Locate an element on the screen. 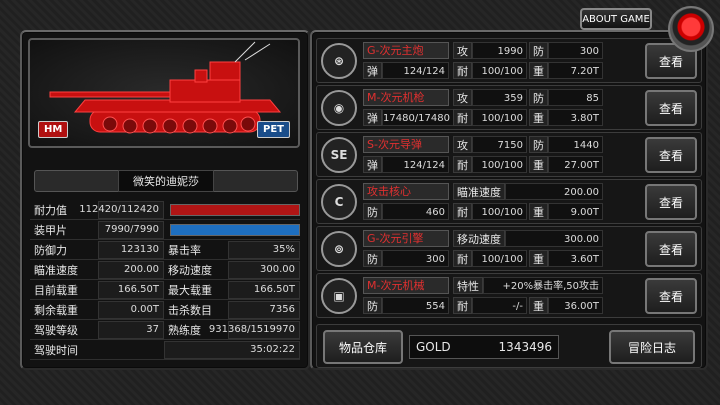  hp-bar is located at coordinates (235, 209).